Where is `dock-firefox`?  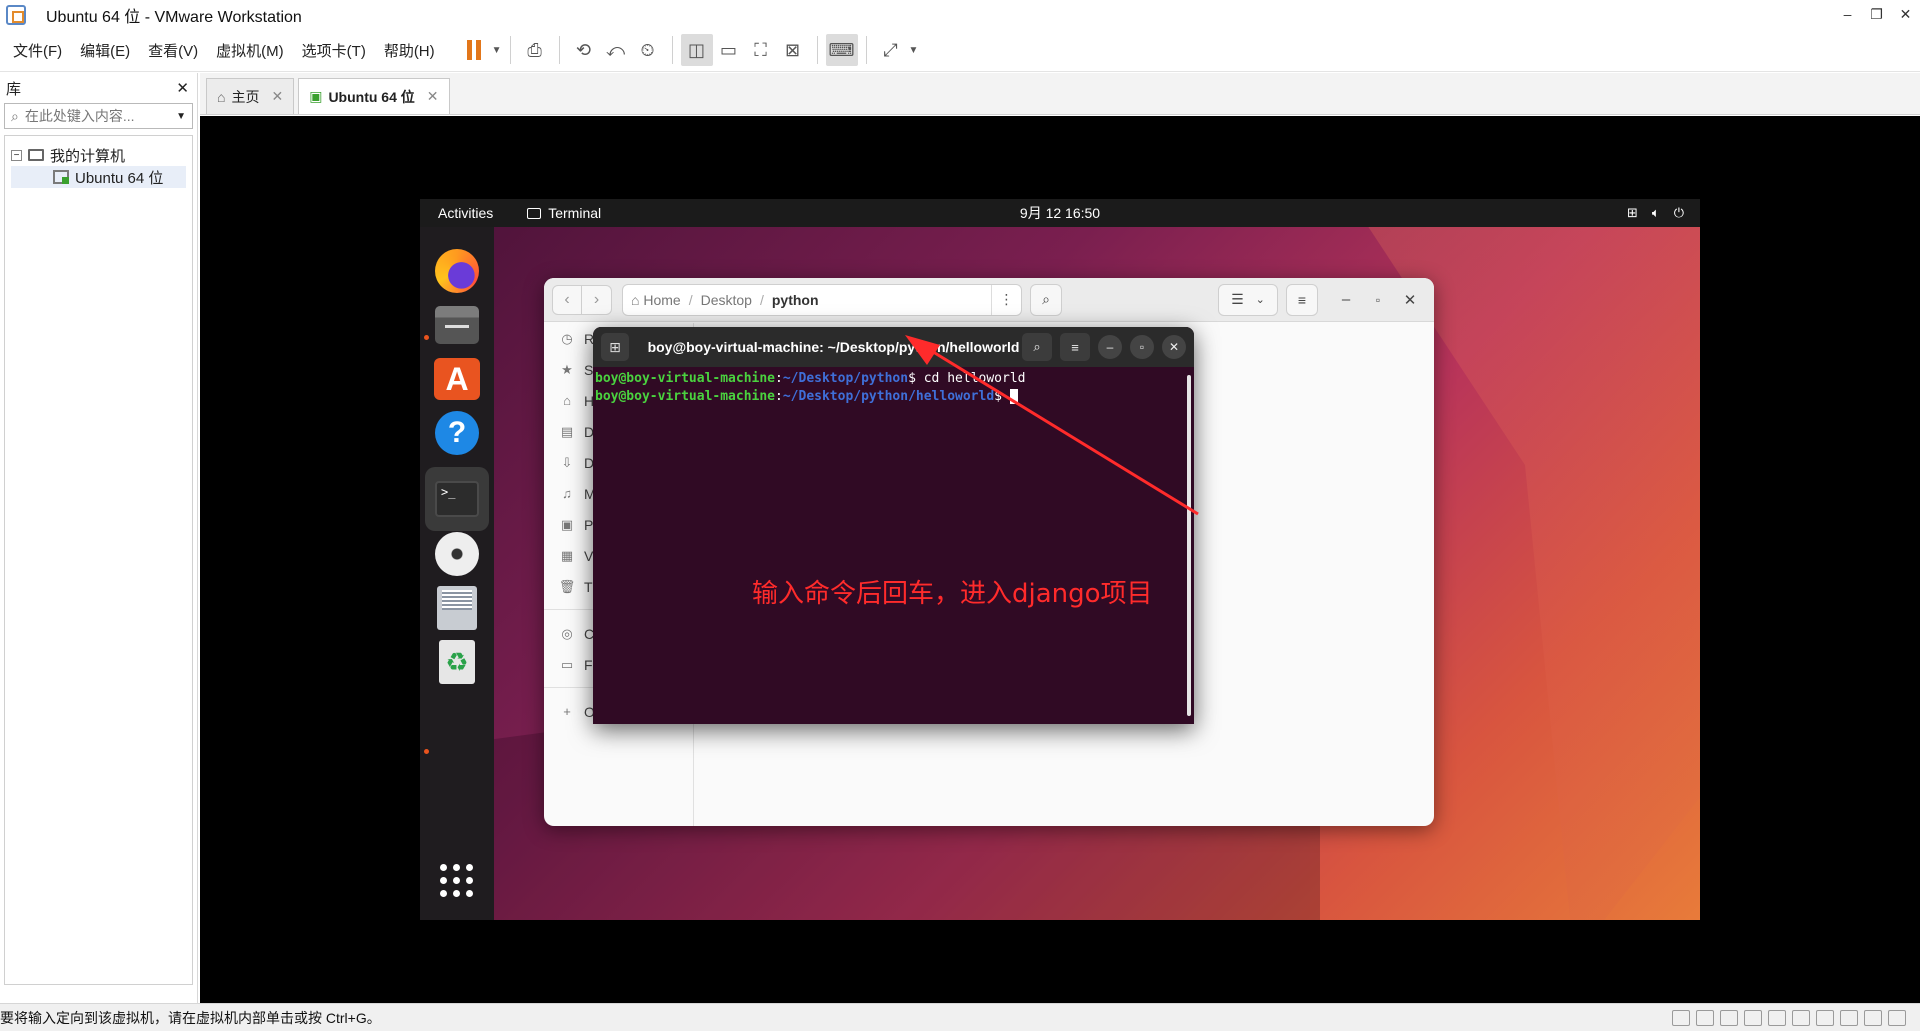
dock-firefox is located at coordinates (457, 271).